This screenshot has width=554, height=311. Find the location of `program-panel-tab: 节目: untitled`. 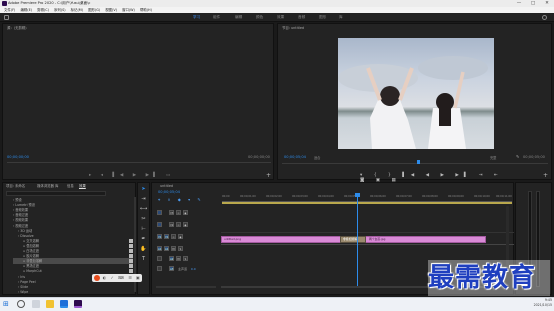

program-panel-tab: 节目: untitled is located at coordinates (293, 28).